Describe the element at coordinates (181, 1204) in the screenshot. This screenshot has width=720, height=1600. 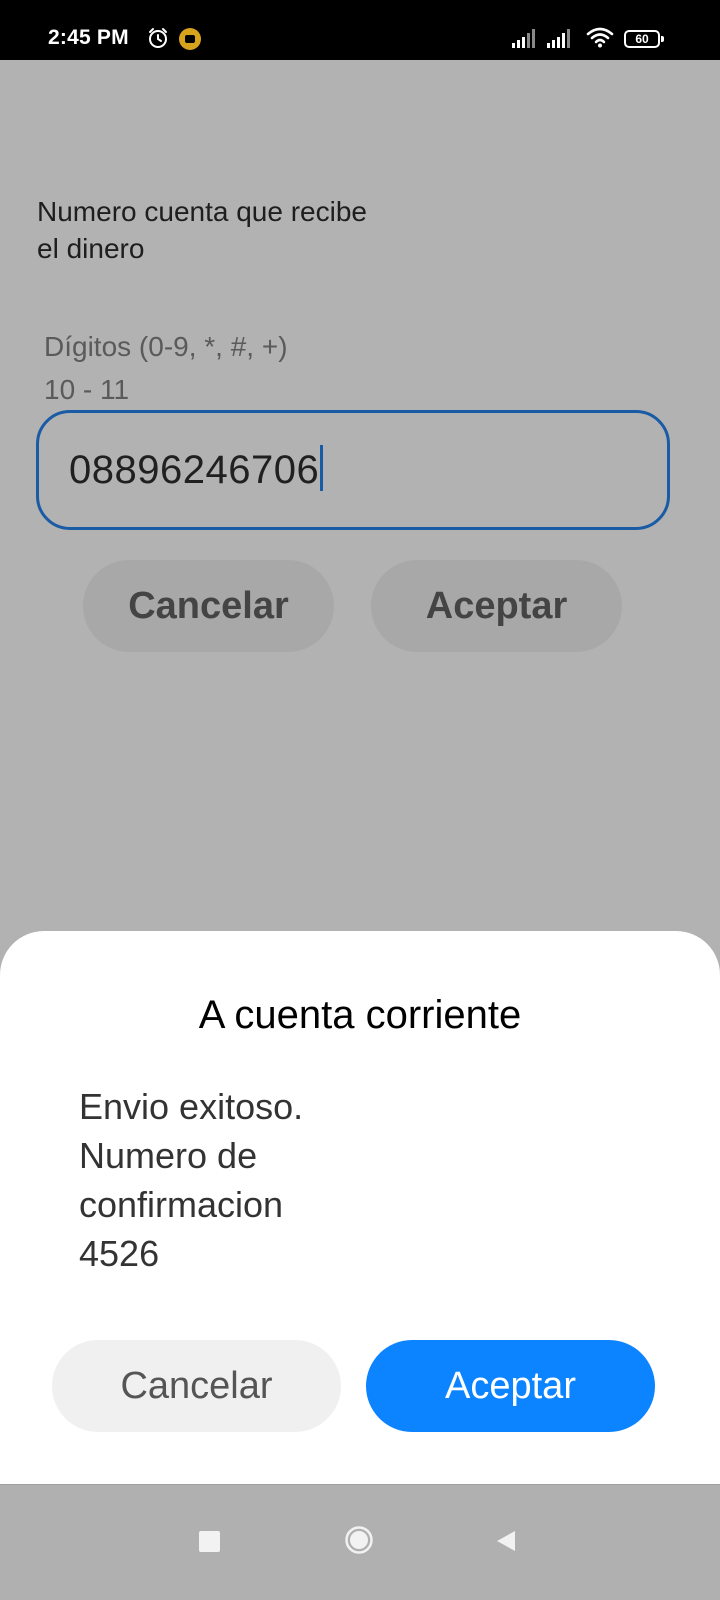
I see `message-label-2: confirmacion` at that location.